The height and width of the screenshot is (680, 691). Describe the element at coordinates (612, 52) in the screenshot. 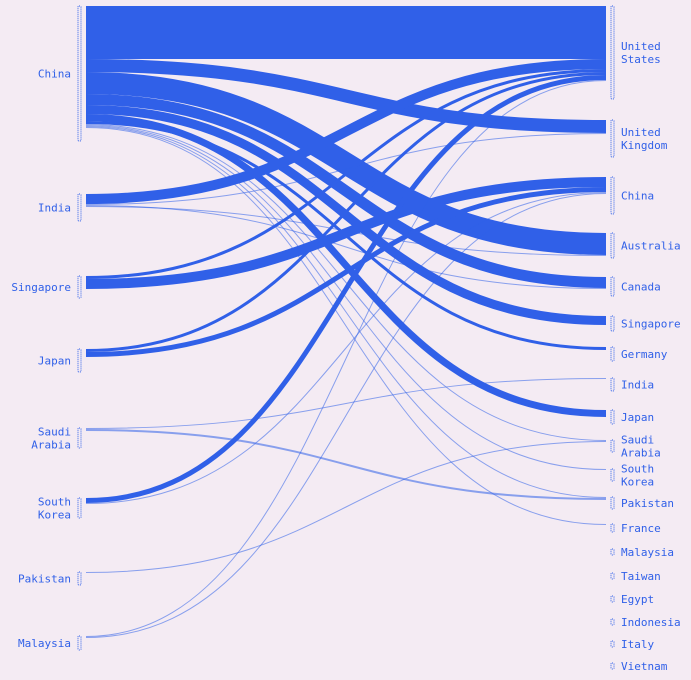

I see `target-node-us` at that location.